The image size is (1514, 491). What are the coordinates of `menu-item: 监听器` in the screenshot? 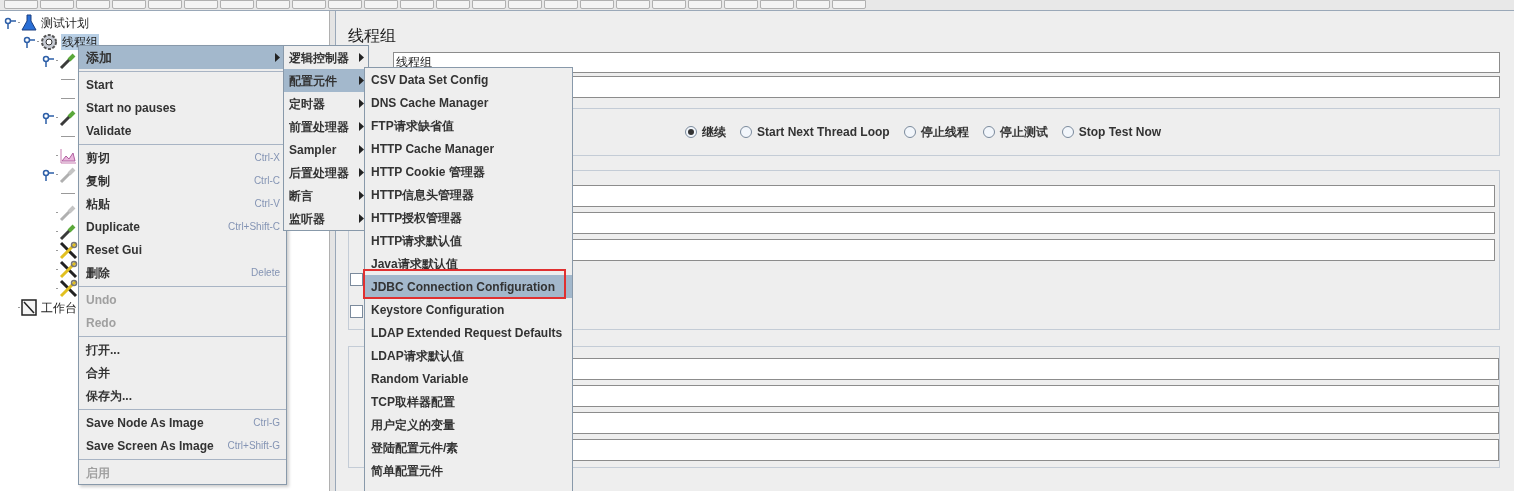 It's located at (326, 218).